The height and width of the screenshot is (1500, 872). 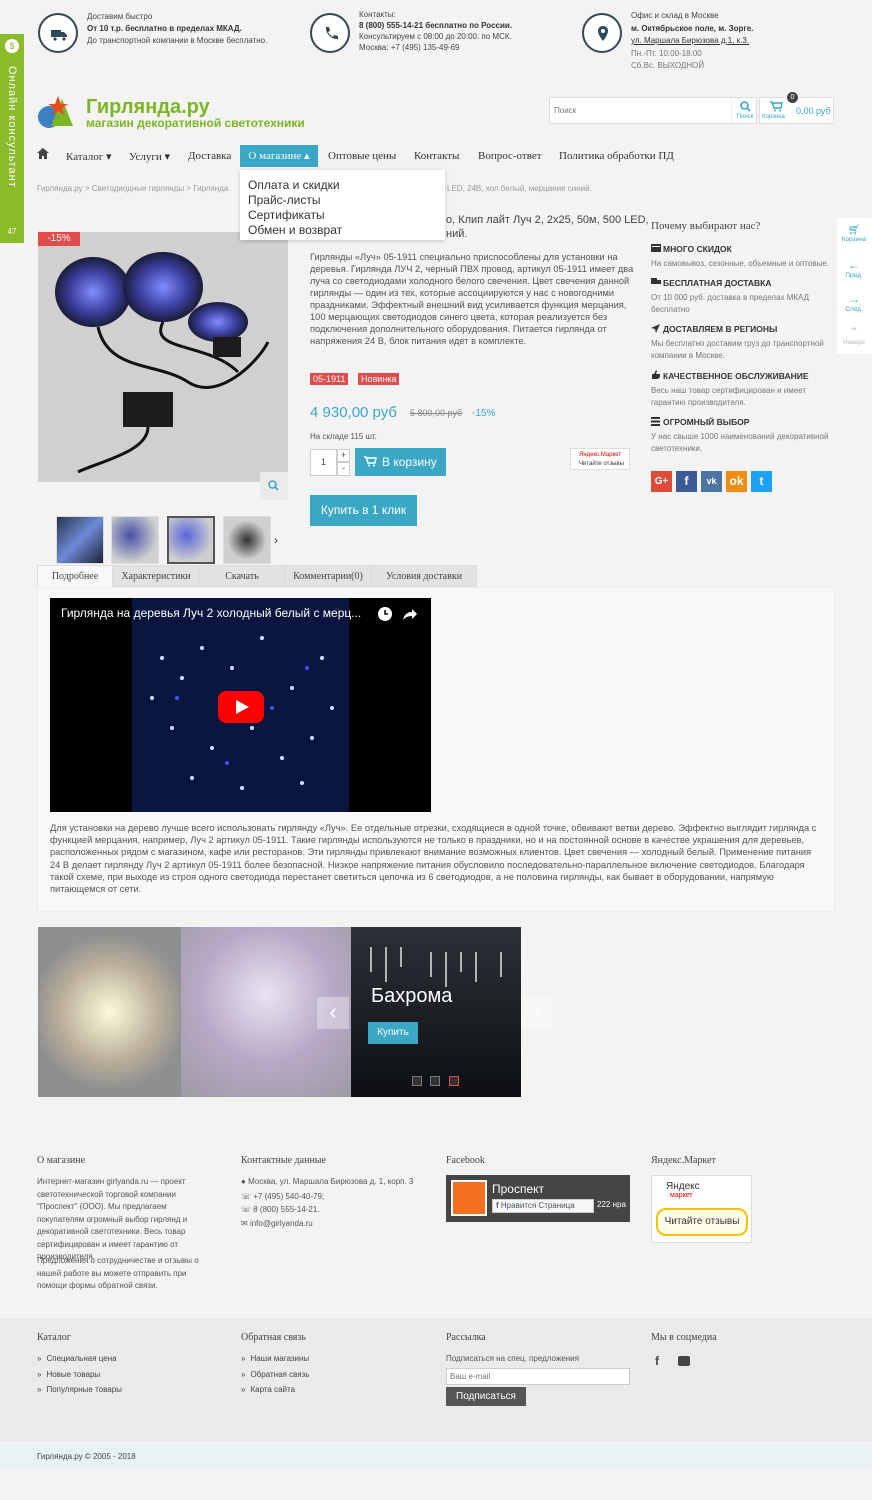 What do you see at coordinates (277, 1224) in the screenshot?
I see `footer-email: ✉ info@girlyanda.ru` at bounding box center [277, 1224].